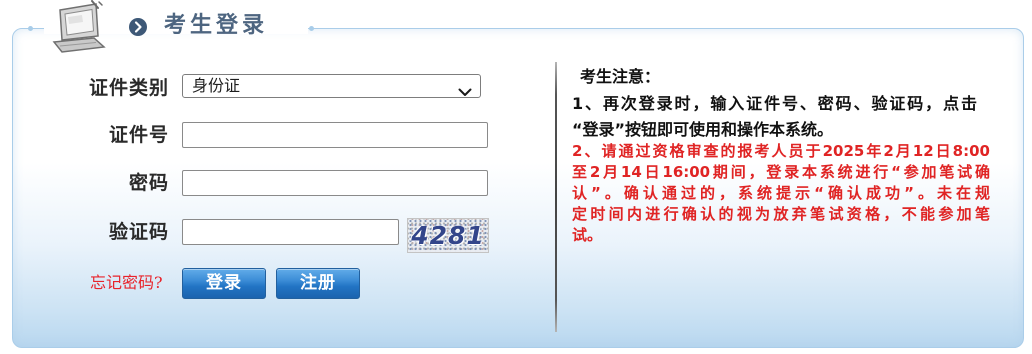 The image size is (1032, 354). I want to click on register-button: 注册, so click(318, 283).